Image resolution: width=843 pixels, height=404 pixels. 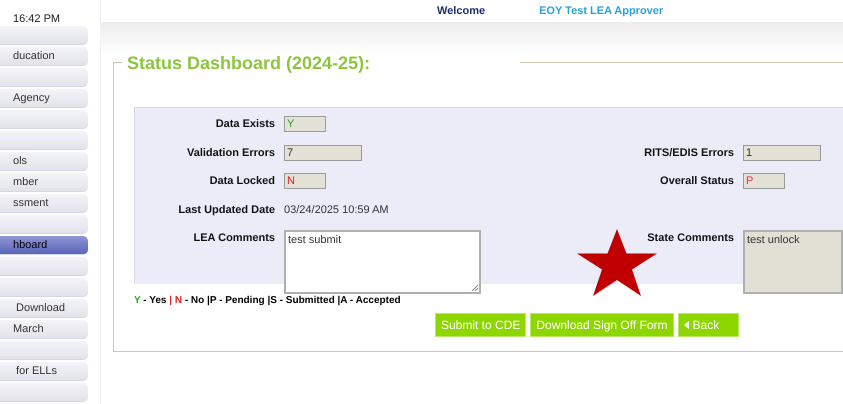 What do you see at coordinates (44, 245) in the screenshot?
I see `sidebar-item: hboard` at bounding box center [44, 245].